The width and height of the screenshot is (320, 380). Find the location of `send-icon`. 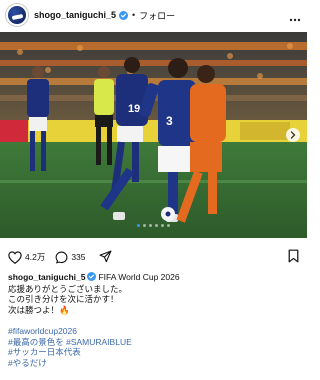

send-icon is located at coordinates (105, 256).